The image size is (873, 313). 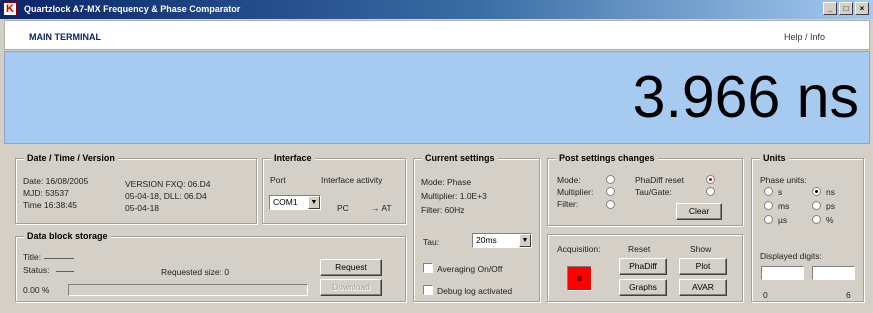 What do you see at coordinates (460, 158) in the screenshot?
I see `group-title: Current settings` at bounding box center [460, 158].